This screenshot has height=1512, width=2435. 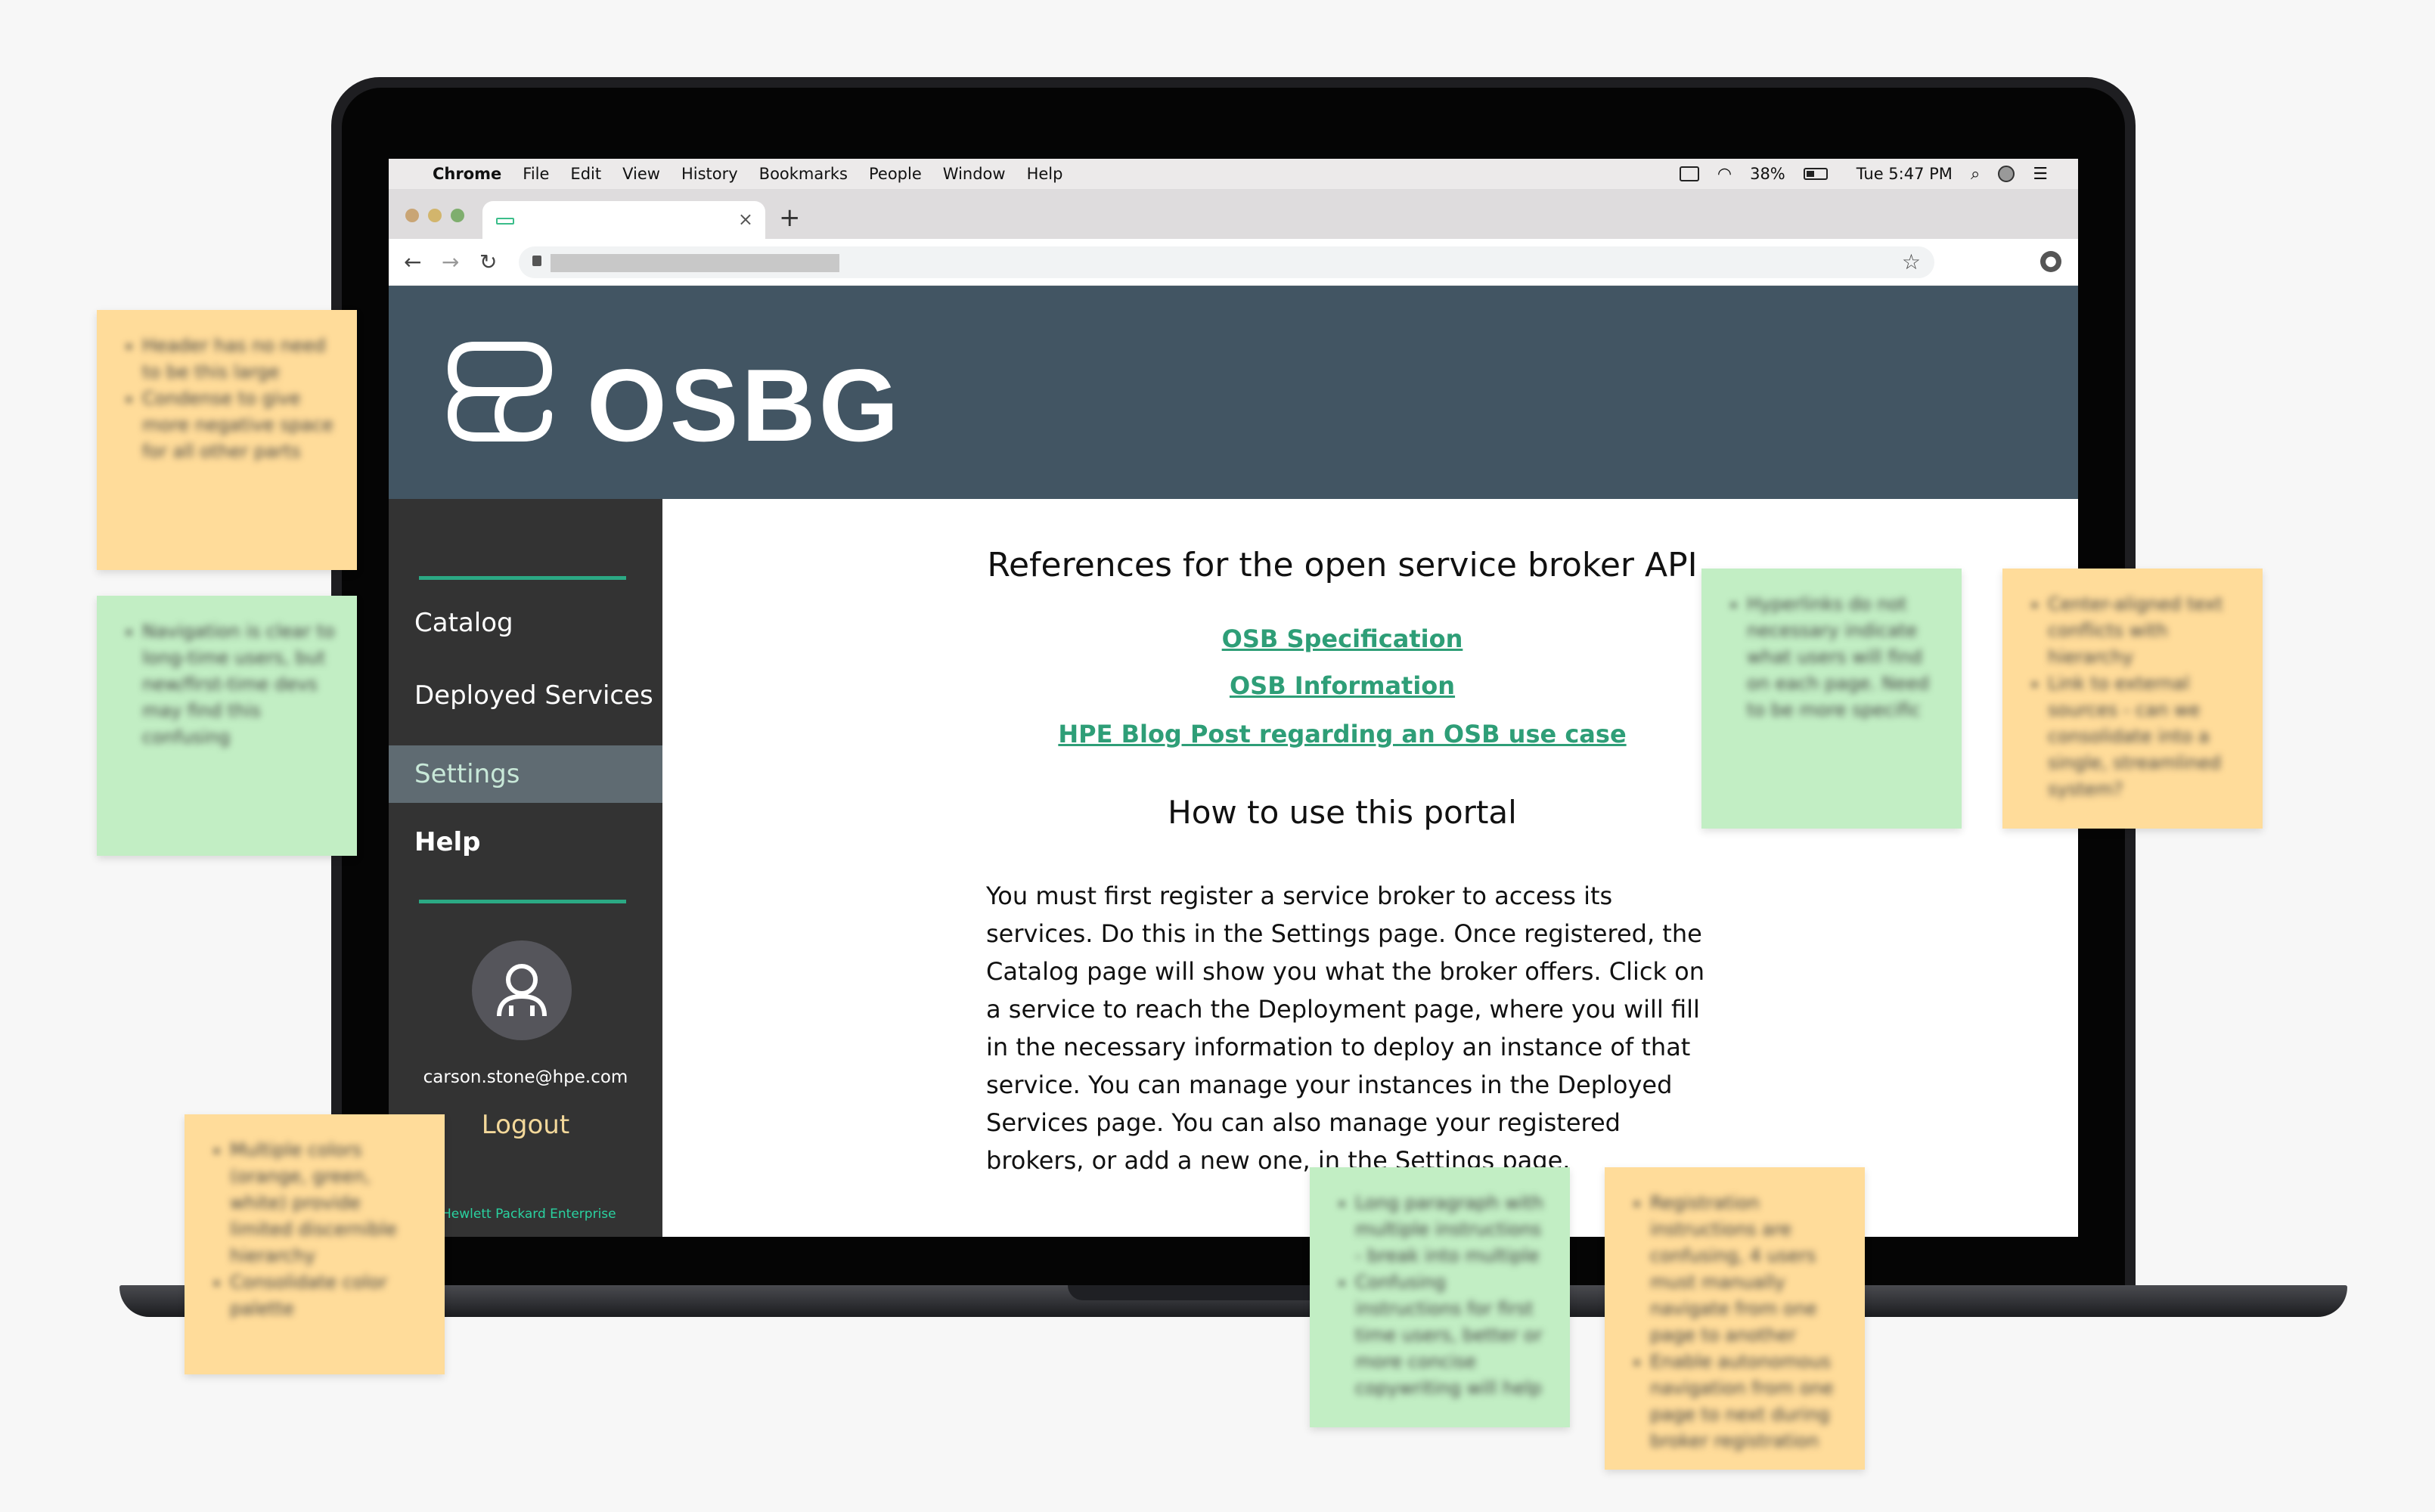 What do you see at coordinates (467, 174) in the screenshot?
I see `menu-chrome: Chrome` at bounding box center [467, 174].